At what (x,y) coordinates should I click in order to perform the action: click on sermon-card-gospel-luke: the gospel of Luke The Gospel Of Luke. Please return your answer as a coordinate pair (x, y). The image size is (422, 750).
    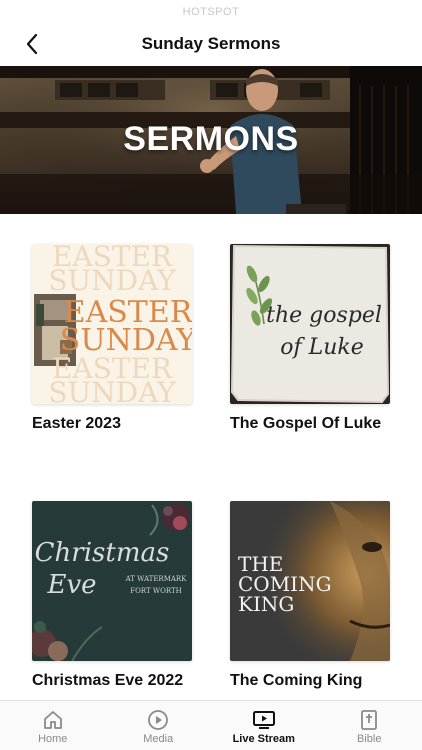
    Looking at the image, I should click on (310, 338).